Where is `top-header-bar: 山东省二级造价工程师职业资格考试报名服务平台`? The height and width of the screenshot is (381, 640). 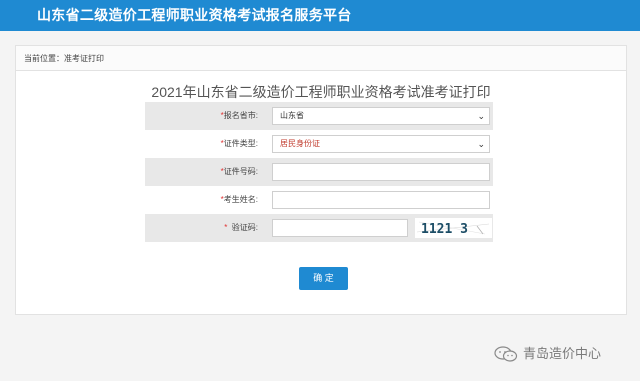
top-header-bar: 山东省二级造价工程师职业资格考试报名服务平台 is located at coordinates (320, 15).